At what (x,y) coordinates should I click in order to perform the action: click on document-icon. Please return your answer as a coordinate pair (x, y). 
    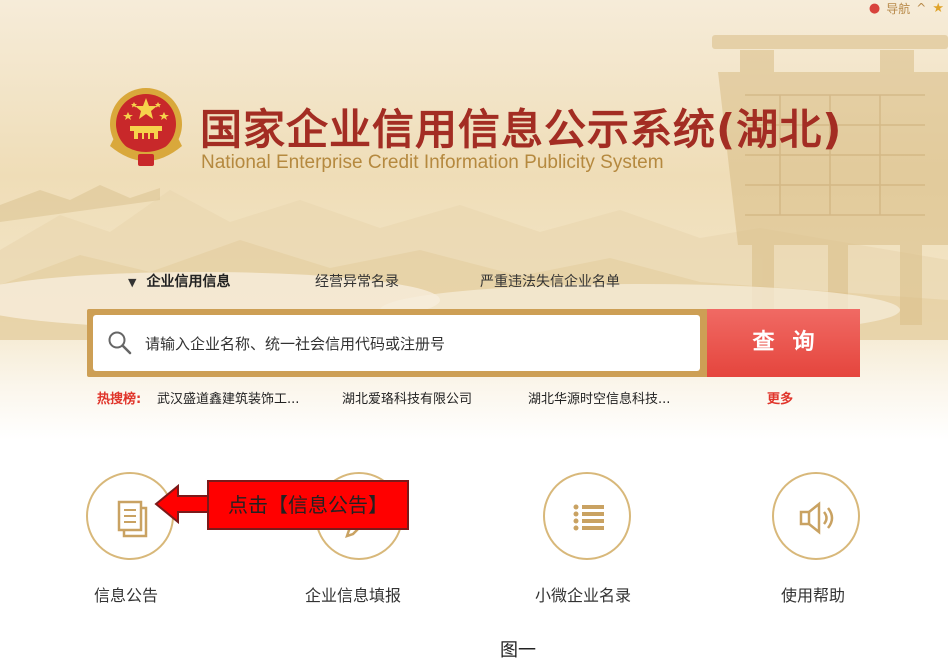
    Looking at the image, I should click on (132, 519).